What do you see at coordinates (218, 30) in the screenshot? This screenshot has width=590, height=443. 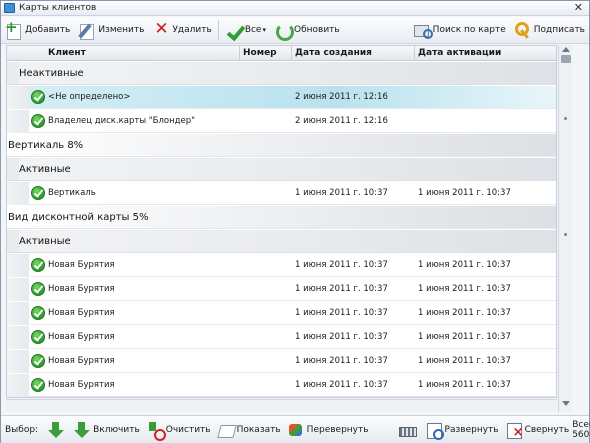 I see `toolbar-separator` at bounding box center [218, 30].